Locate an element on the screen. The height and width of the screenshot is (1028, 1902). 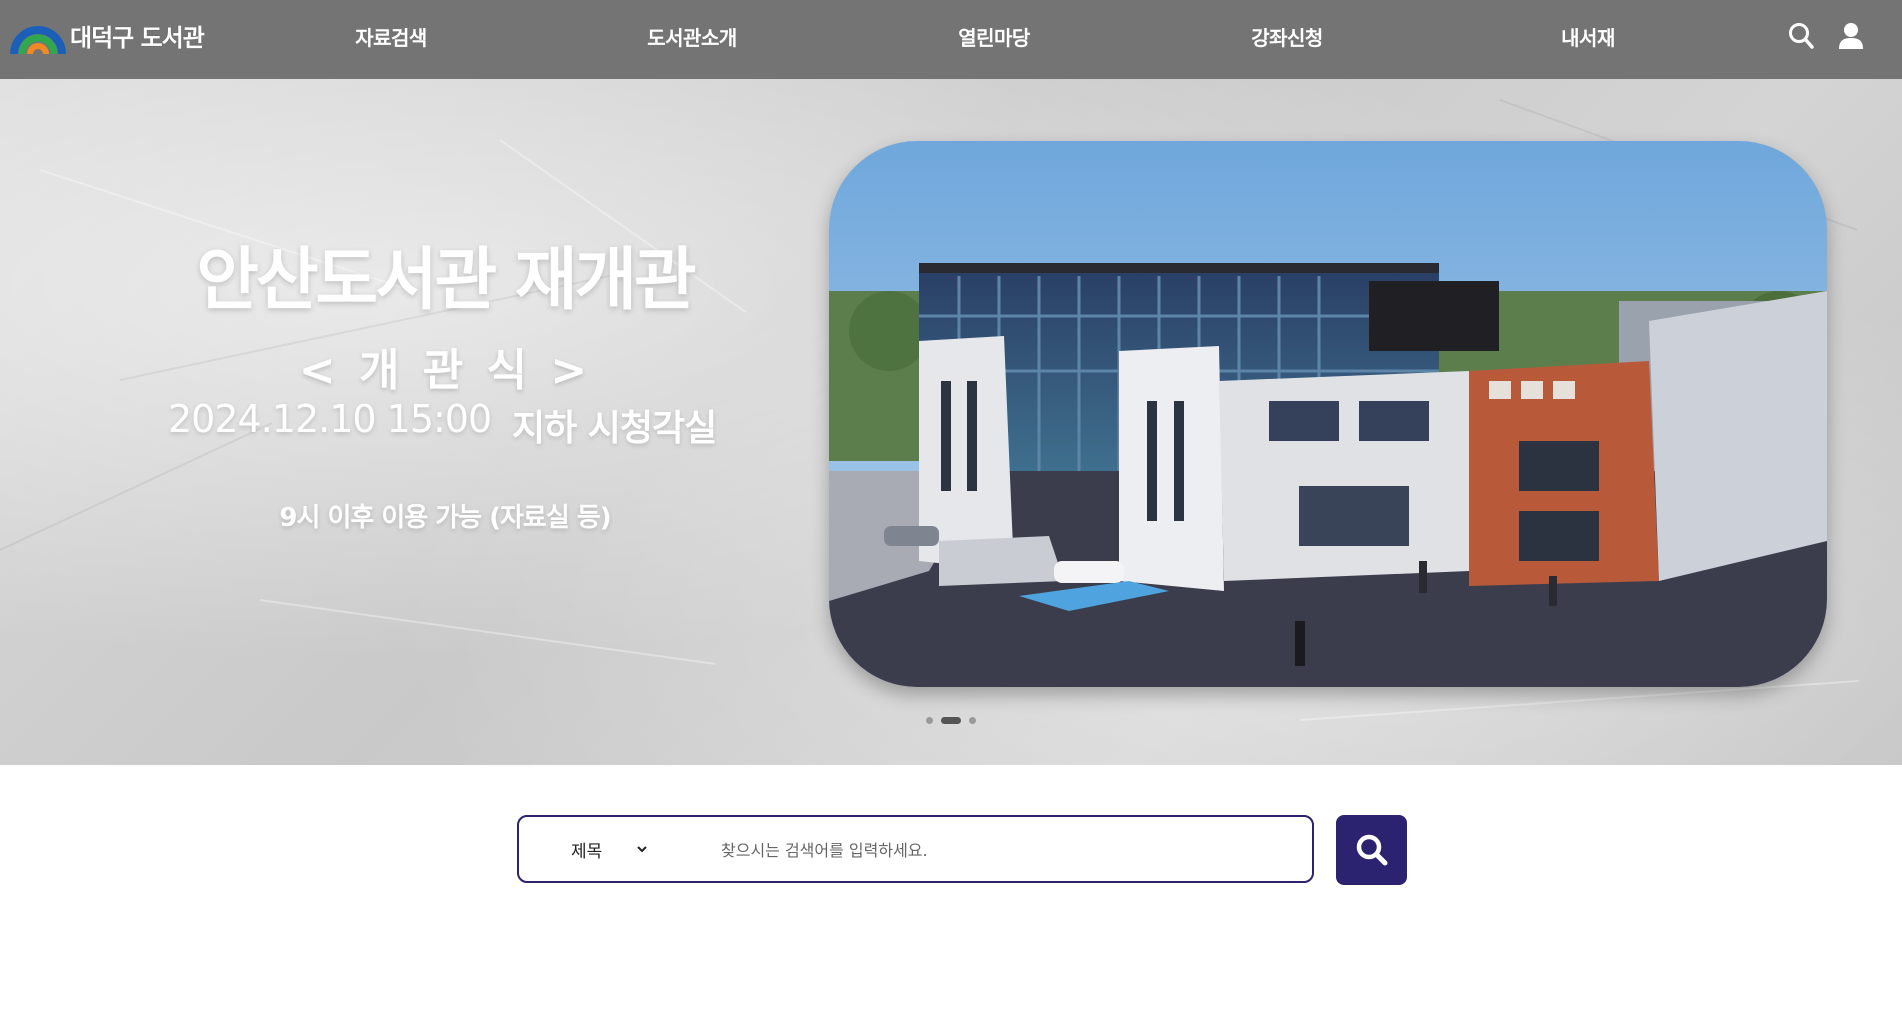
search-field-selected: 제목 is located at coordinates (587, 851).